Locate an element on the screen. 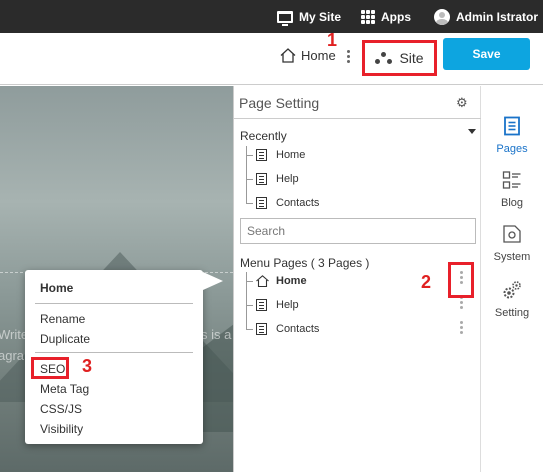 The width and height of the screenshot is (543, 472). pages-icon is located at coordinates (512, 126).